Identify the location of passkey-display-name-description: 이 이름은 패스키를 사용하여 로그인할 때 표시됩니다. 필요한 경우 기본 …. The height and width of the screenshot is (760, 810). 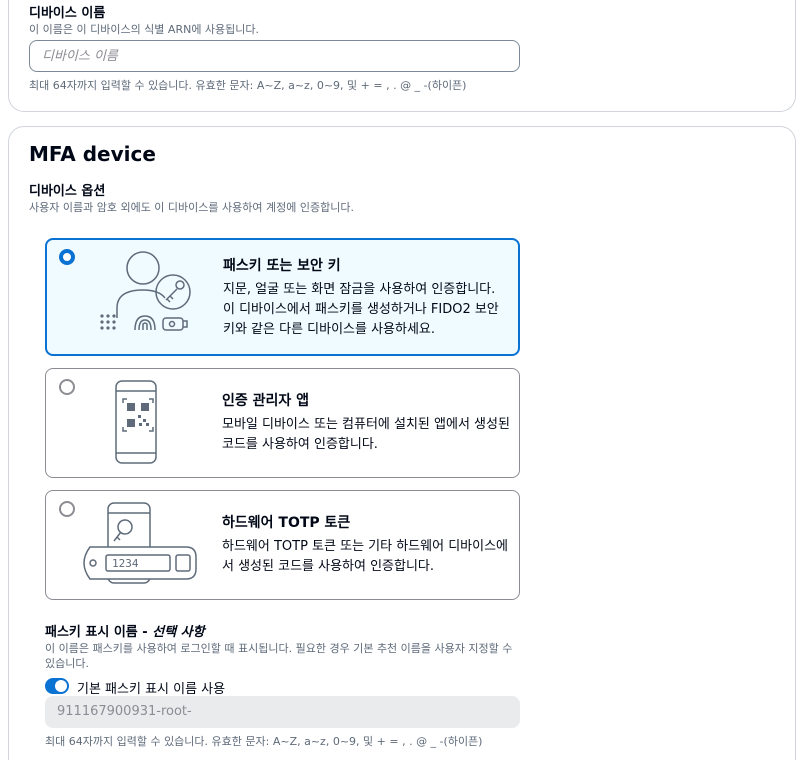
(279, 656).